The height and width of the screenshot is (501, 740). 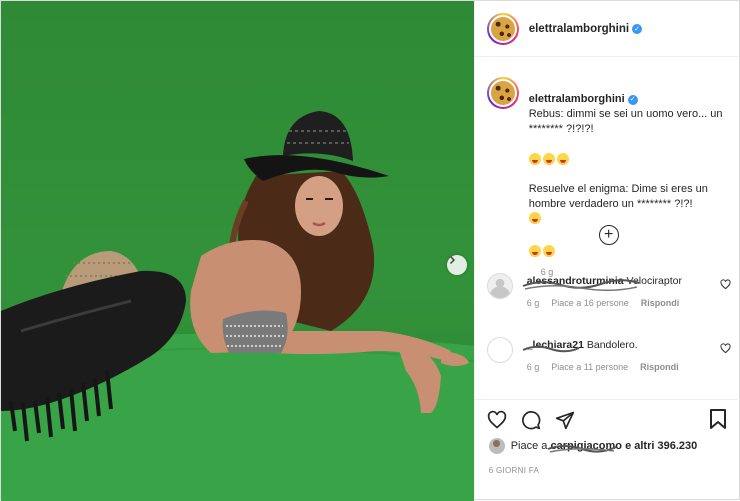 I want to click on author-avatar, so click(x=503, y=29).